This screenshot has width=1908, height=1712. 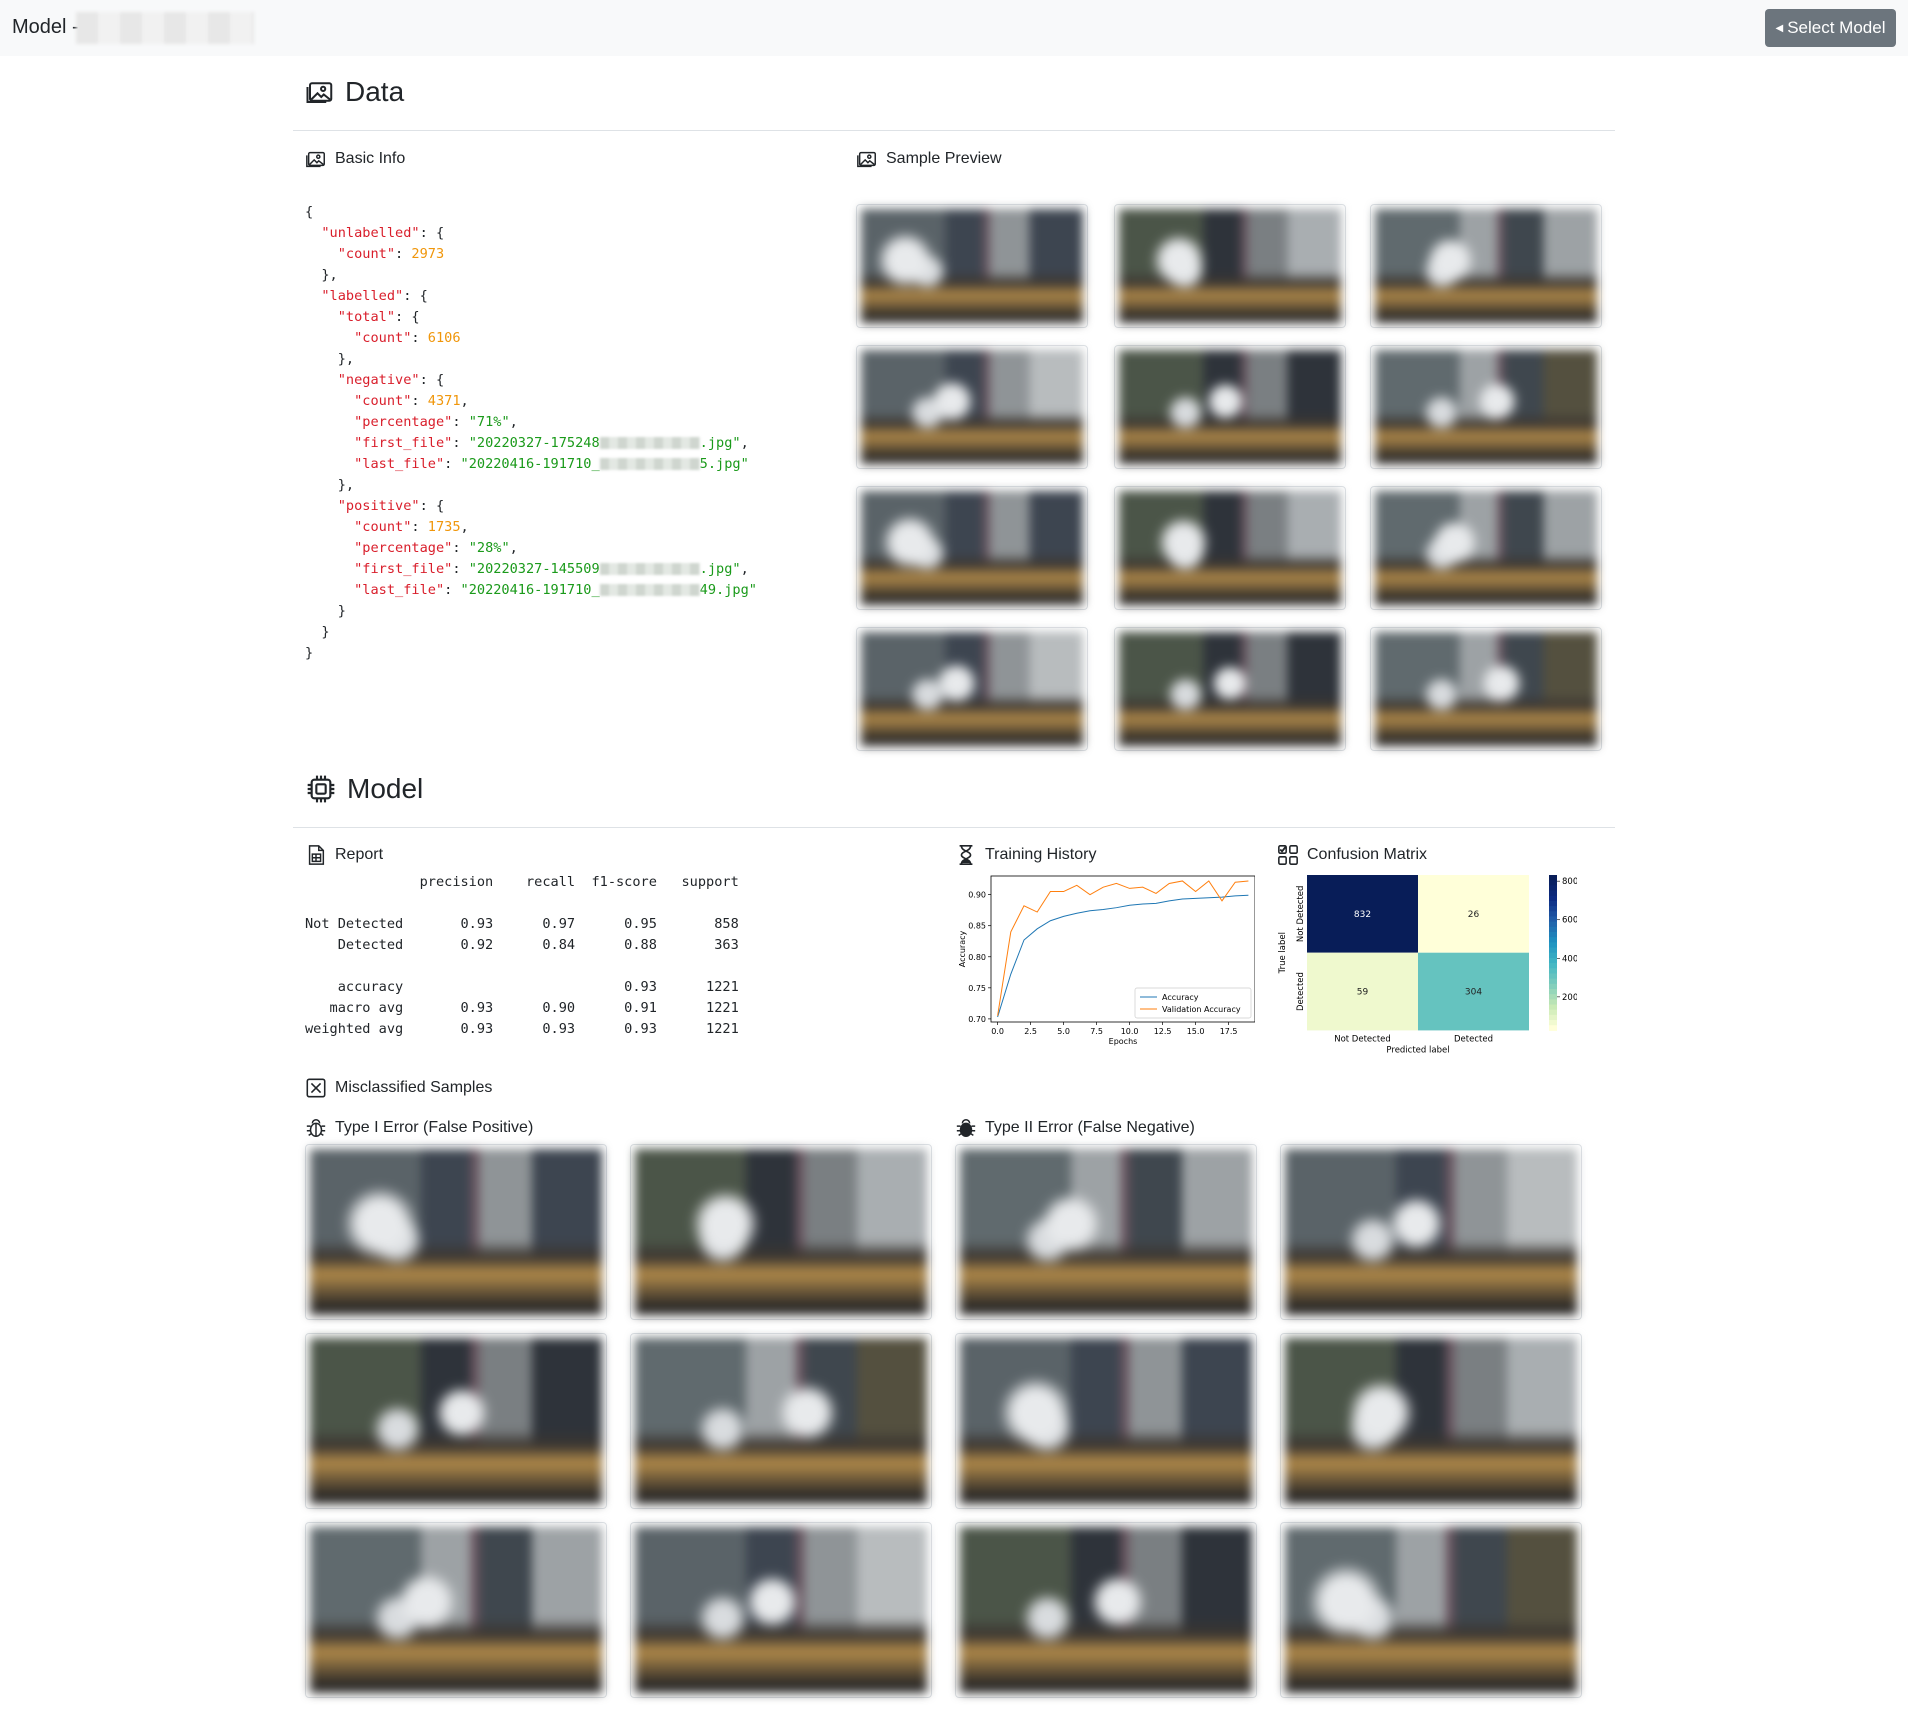 What do you see at coordinates (1196, 1031) in the screenshot?
I see `x-tick-label: 15.0` at bounding box center [1196, 1031].